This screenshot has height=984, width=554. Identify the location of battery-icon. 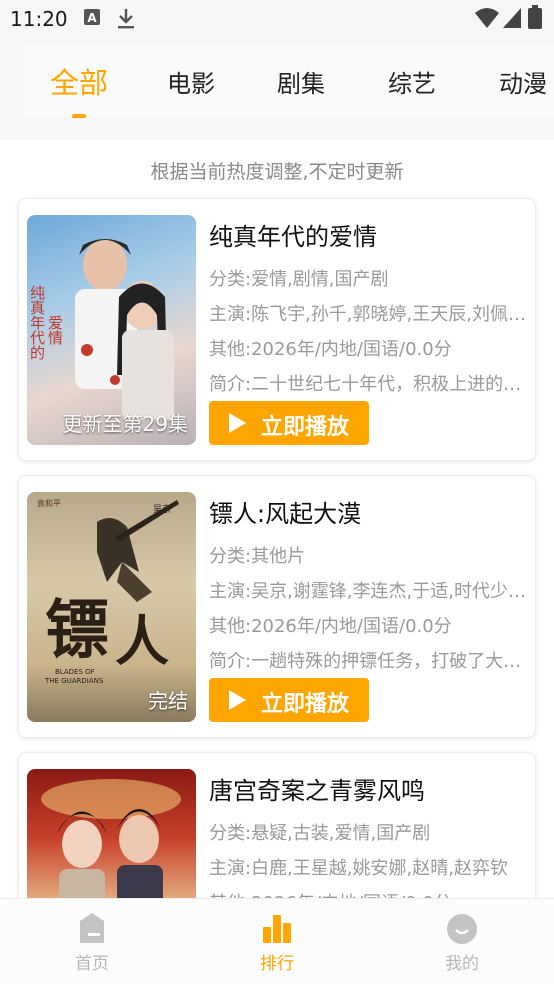
(535, 19).